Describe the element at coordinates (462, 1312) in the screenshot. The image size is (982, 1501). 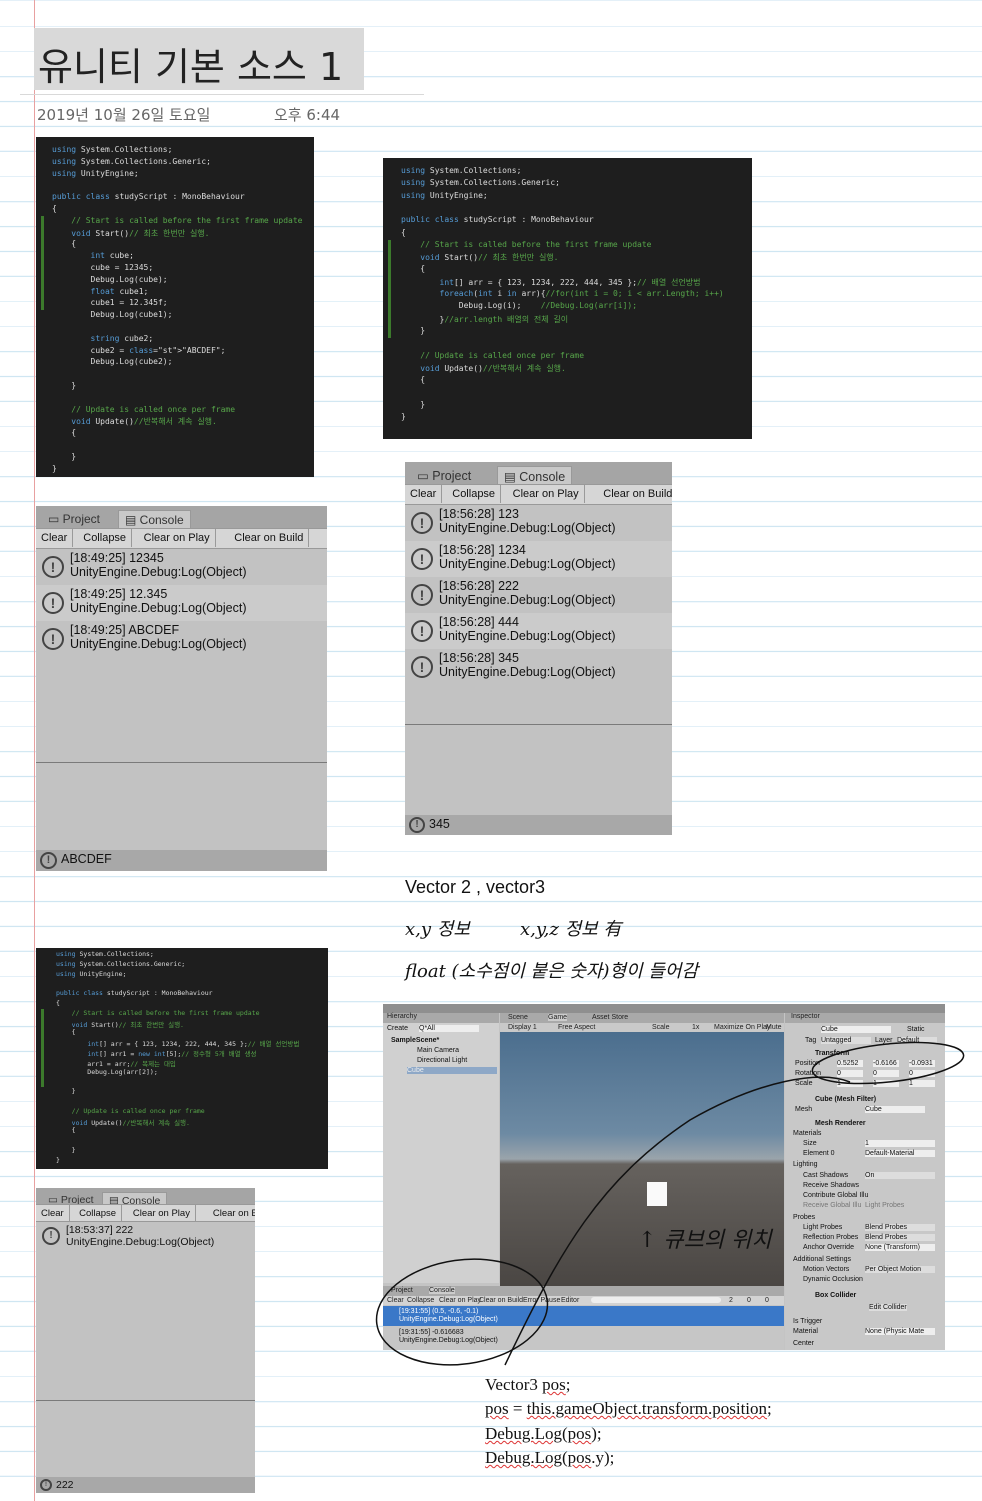
I see `console-circle` at that location.